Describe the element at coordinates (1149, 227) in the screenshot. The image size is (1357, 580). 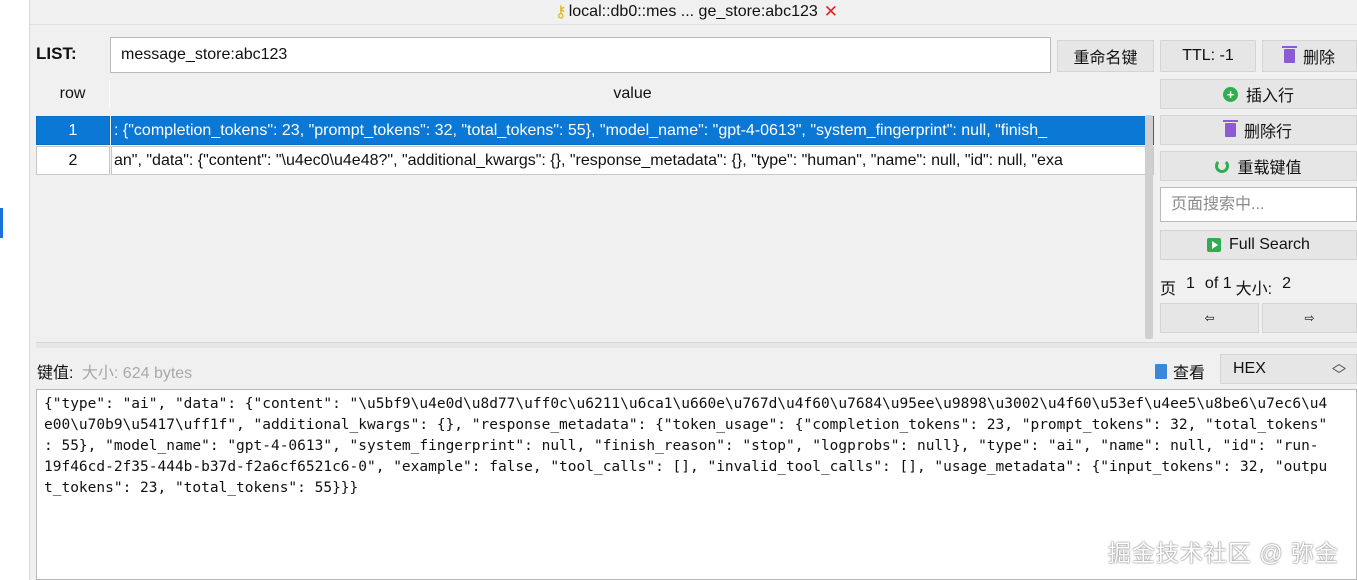
I see `table-scrollbar` at that location.